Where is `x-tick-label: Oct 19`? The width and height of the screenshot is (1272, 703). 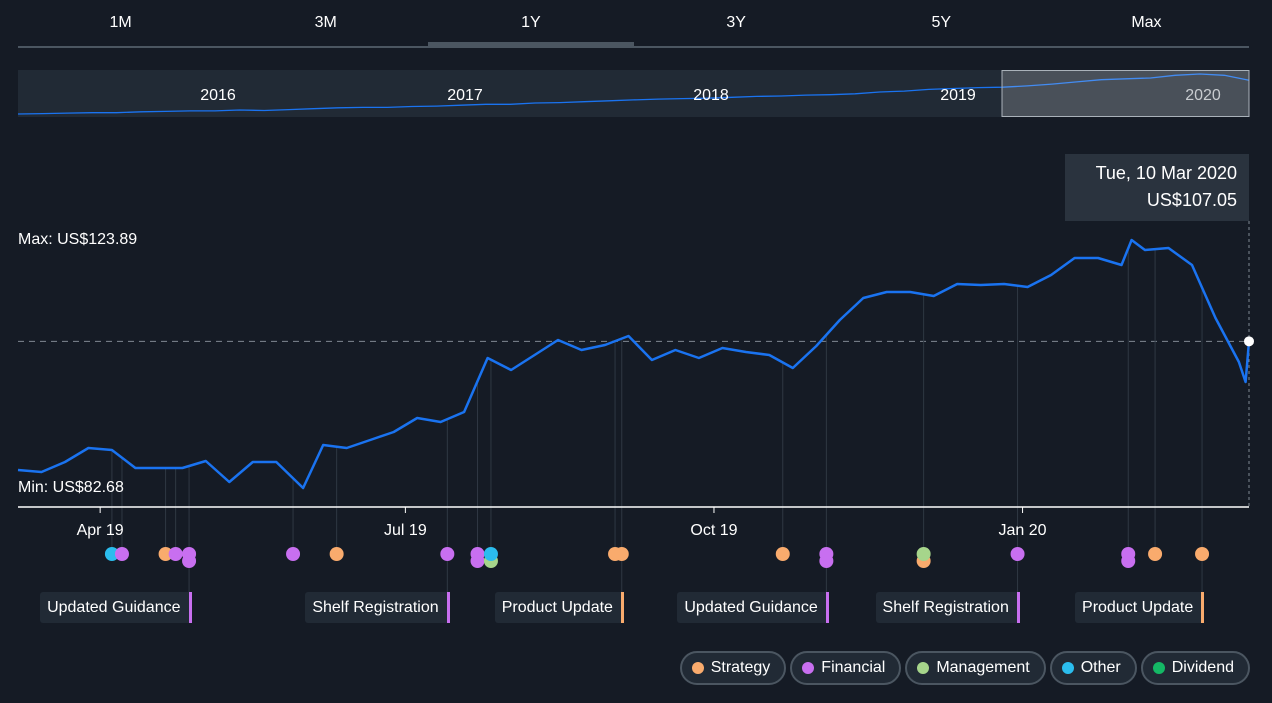
x-tick-label: Oct 19 is located at coordinates (713, 530).